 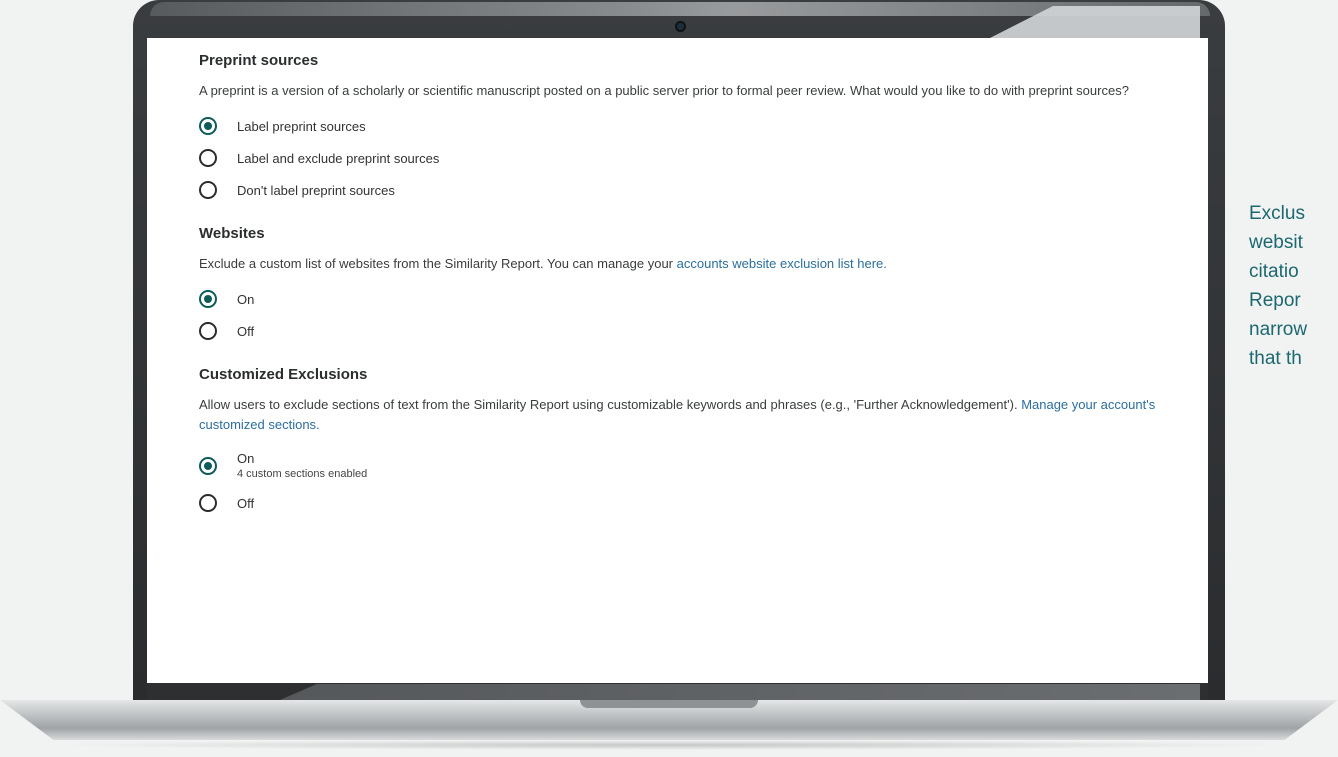 I want to click on section-title: Customized Exclusions, so click(x=283, y=374).